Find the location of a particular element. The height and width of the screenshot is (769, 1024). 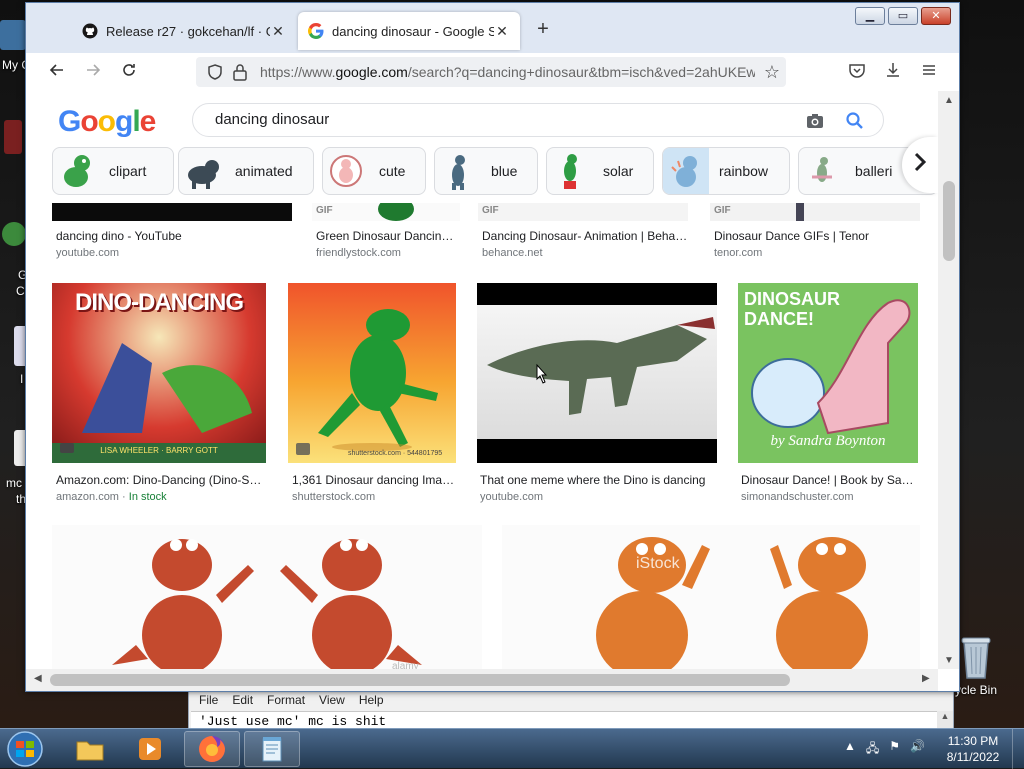

desktop-icon-tool is located at coordinates (13, 137).